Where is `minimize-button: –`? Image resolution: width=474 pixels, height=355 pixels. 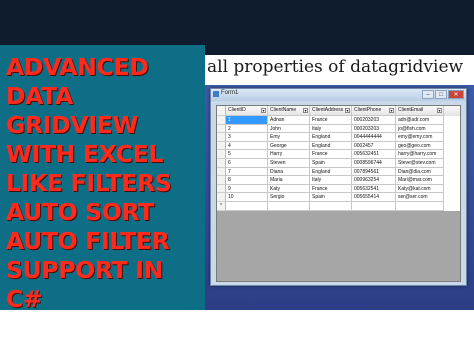
minimize-button: – is located at coordinates (428, 94).